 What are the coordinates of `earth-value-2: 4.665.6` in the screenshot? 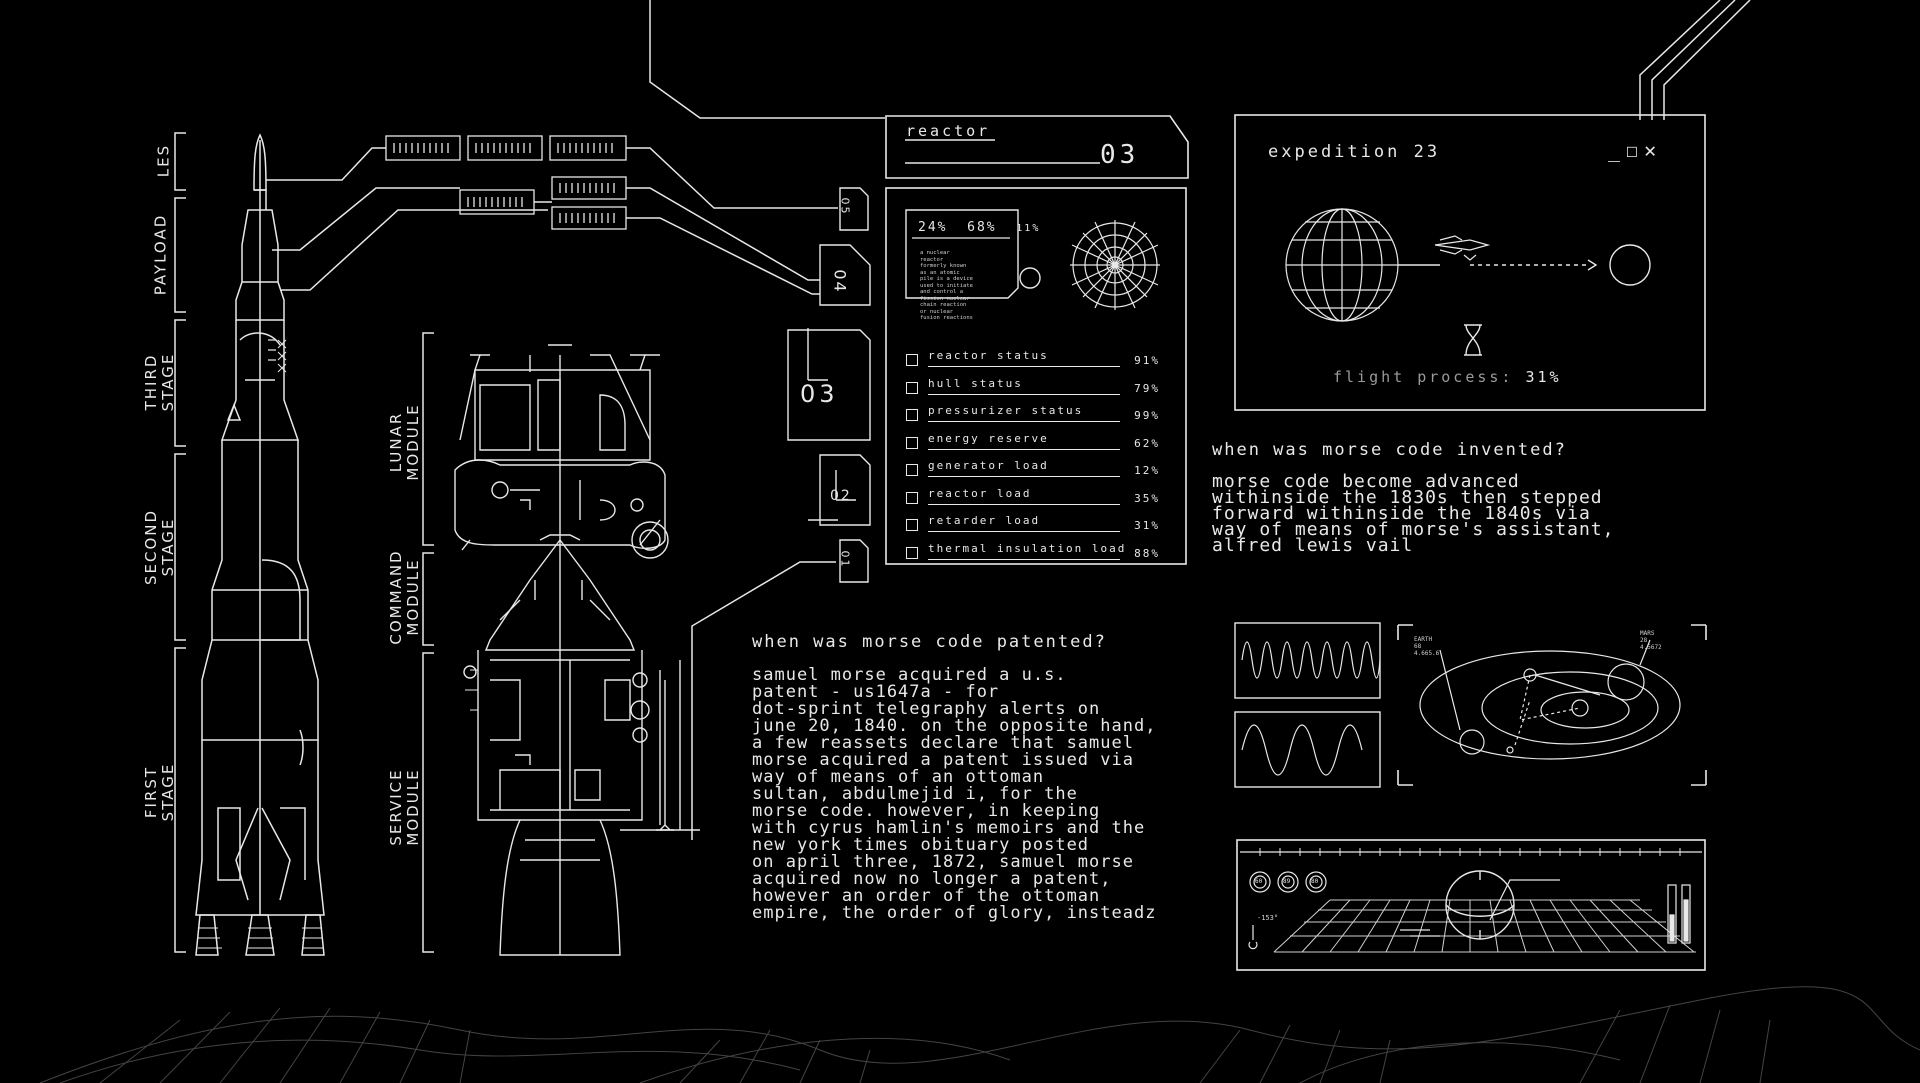 It's located at (1427, 653).